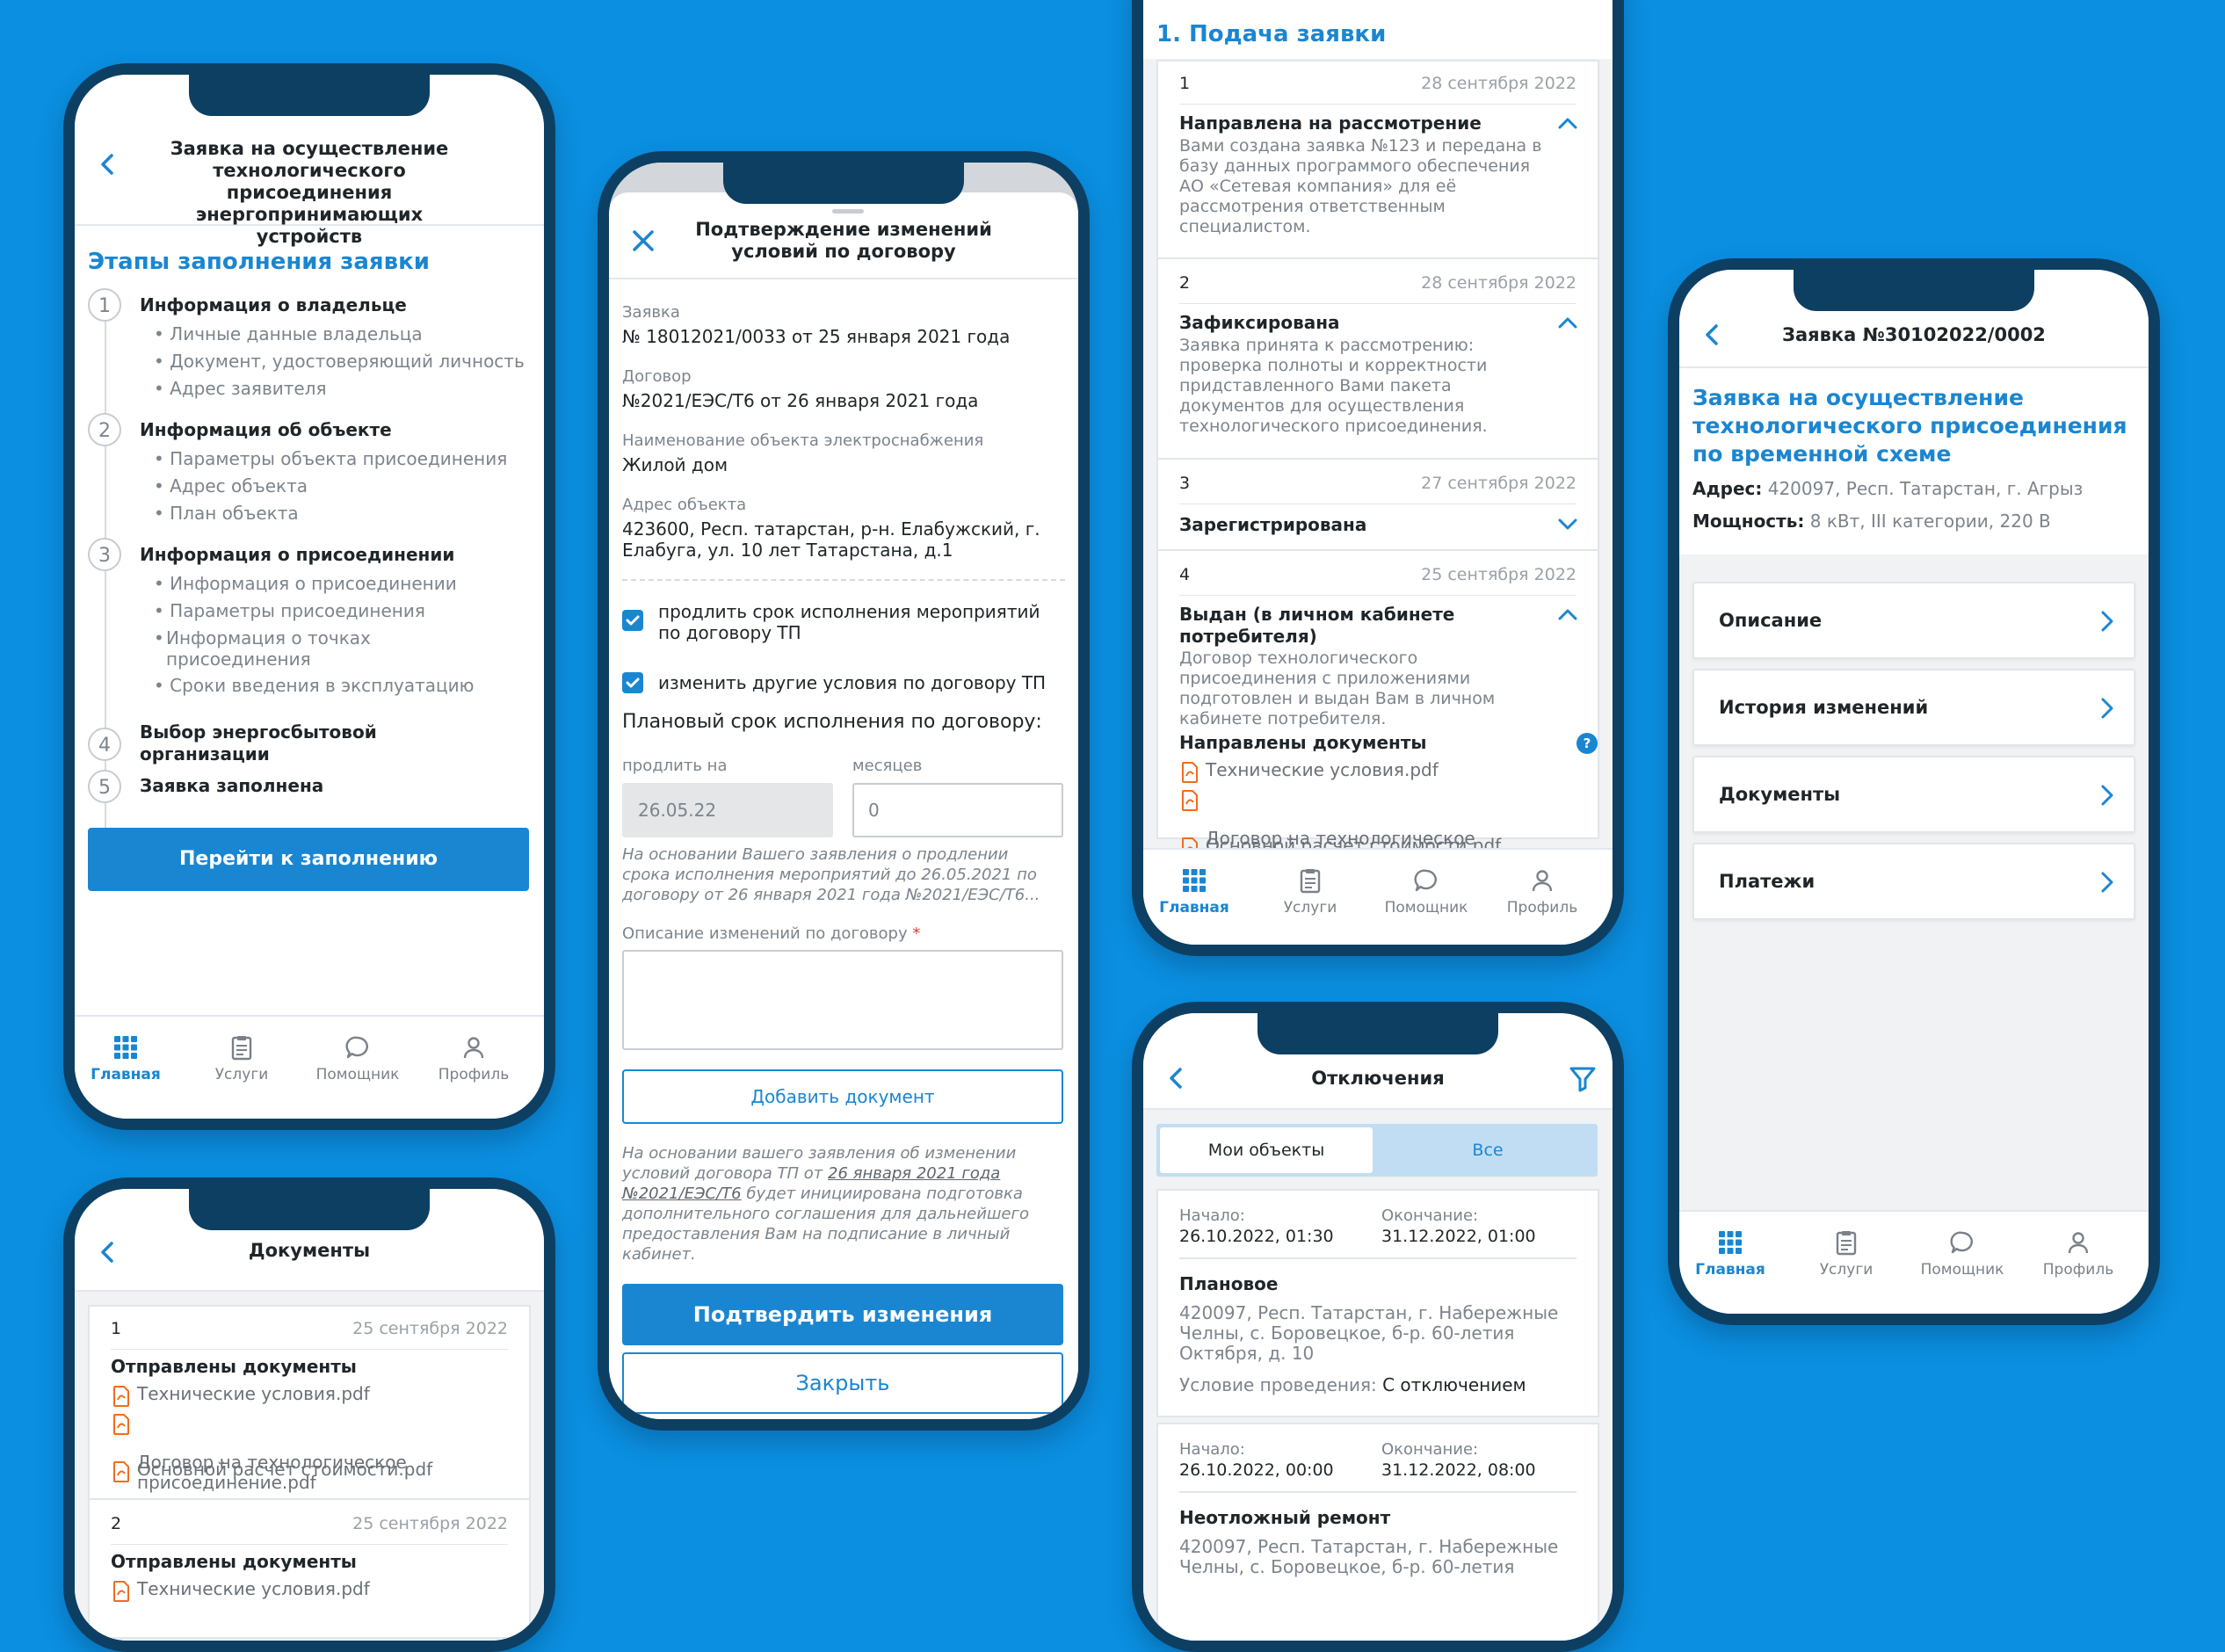  Describe the element at coordinates (262, 648) in the screenshot. I see `step-subitem: • Информация о точках присоединения` at that location.